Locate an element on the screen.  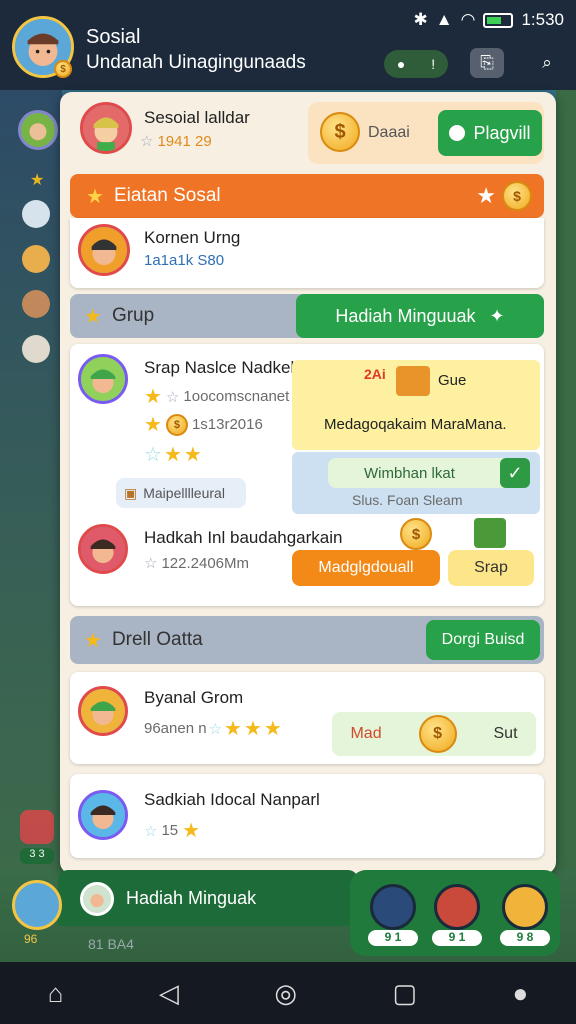
group-tag: ▣ Maipelllleural is located at coordinates (181, 493).